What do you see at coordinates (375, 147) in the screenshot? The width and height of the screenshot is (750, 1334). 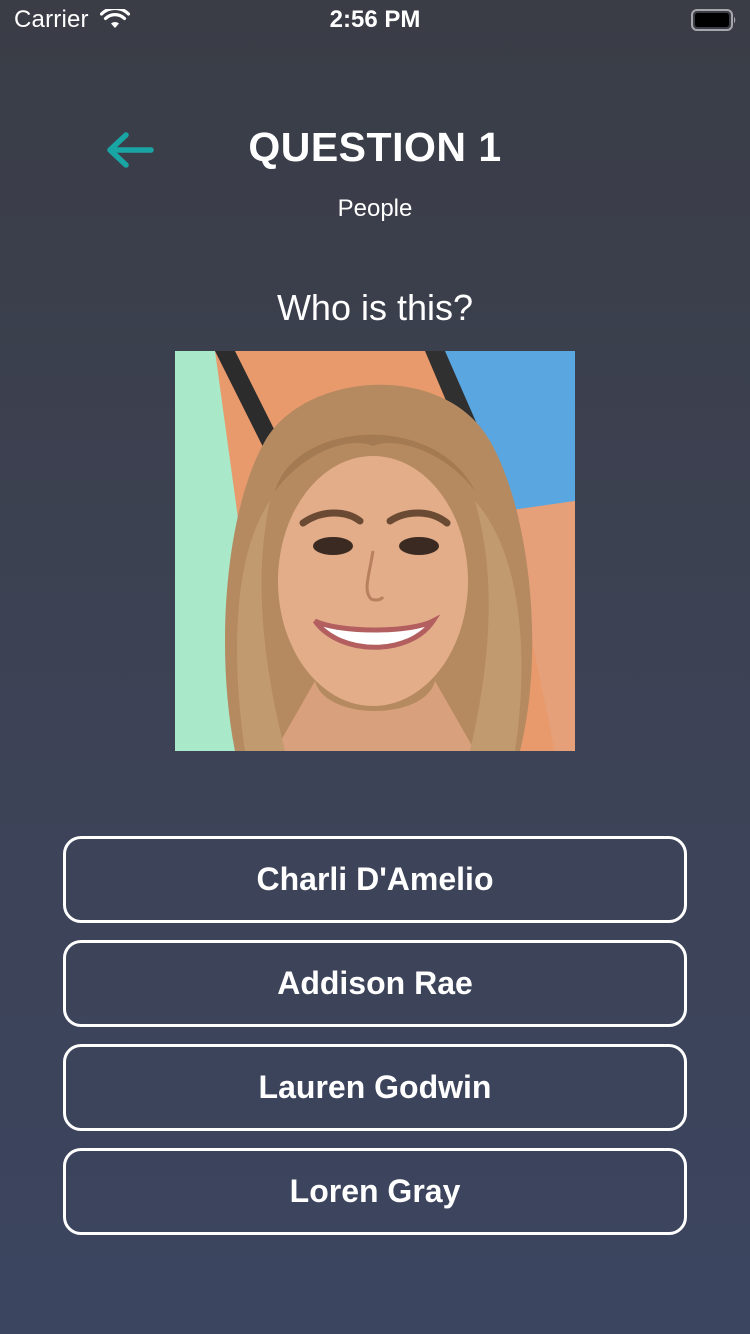 I see `question-title: QUESTION 1` at bounding box center [375, 147].